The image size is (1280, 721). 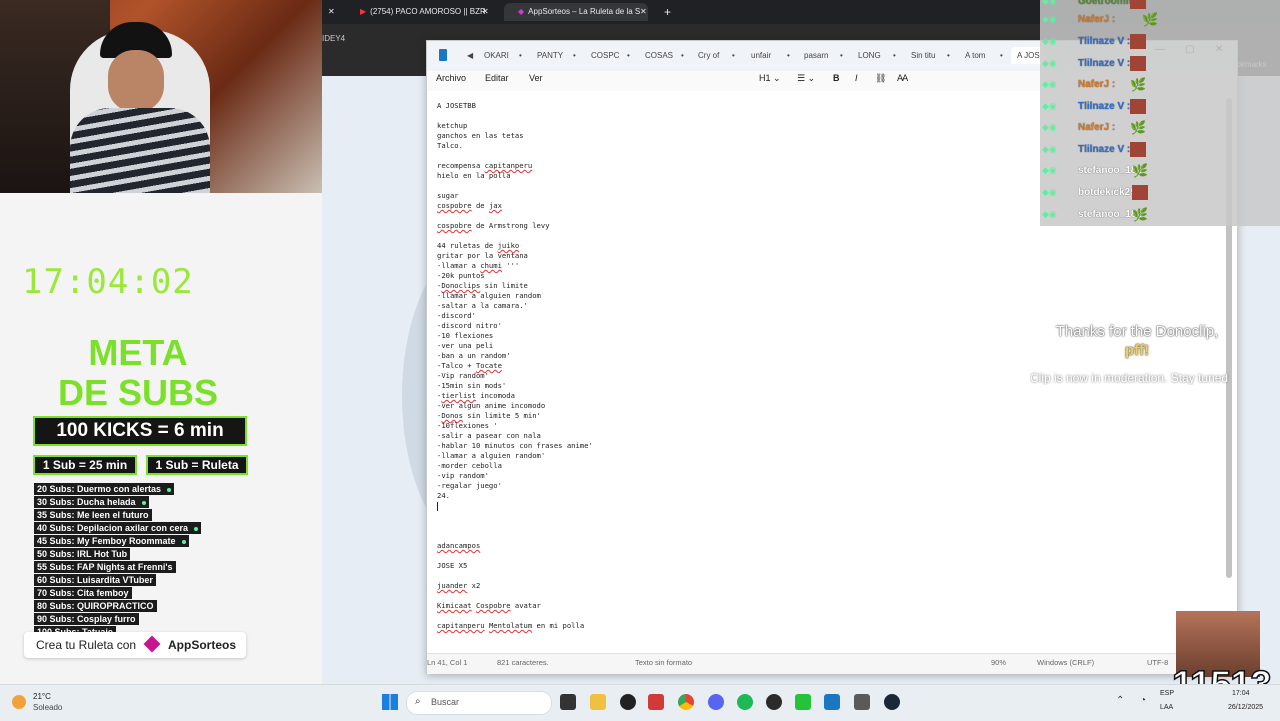 I want to click on notepad-tab: LONG, so click(x=869, y=55).